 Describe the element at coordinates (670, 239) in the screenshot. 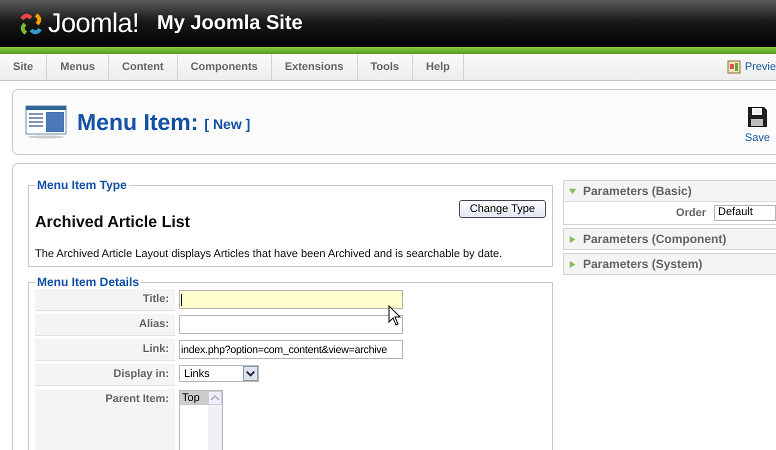

I see `parameters-panel-header: Parameters (Component)` at that location.